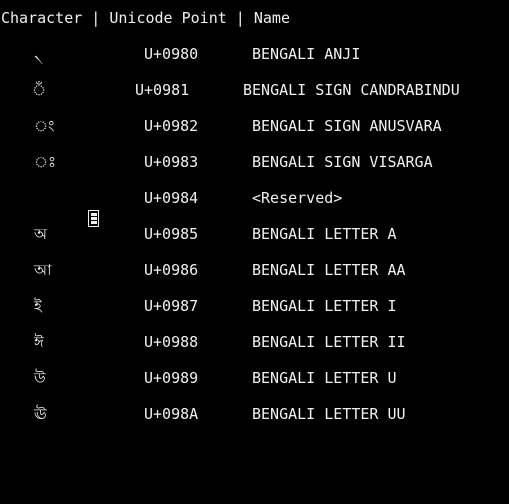 The image size is (509, 504). What do you see at coordinates (329, 342) in the screenshot?
I see `name-cell: BENGALI LETTER II` at bounding box center [329, 342].